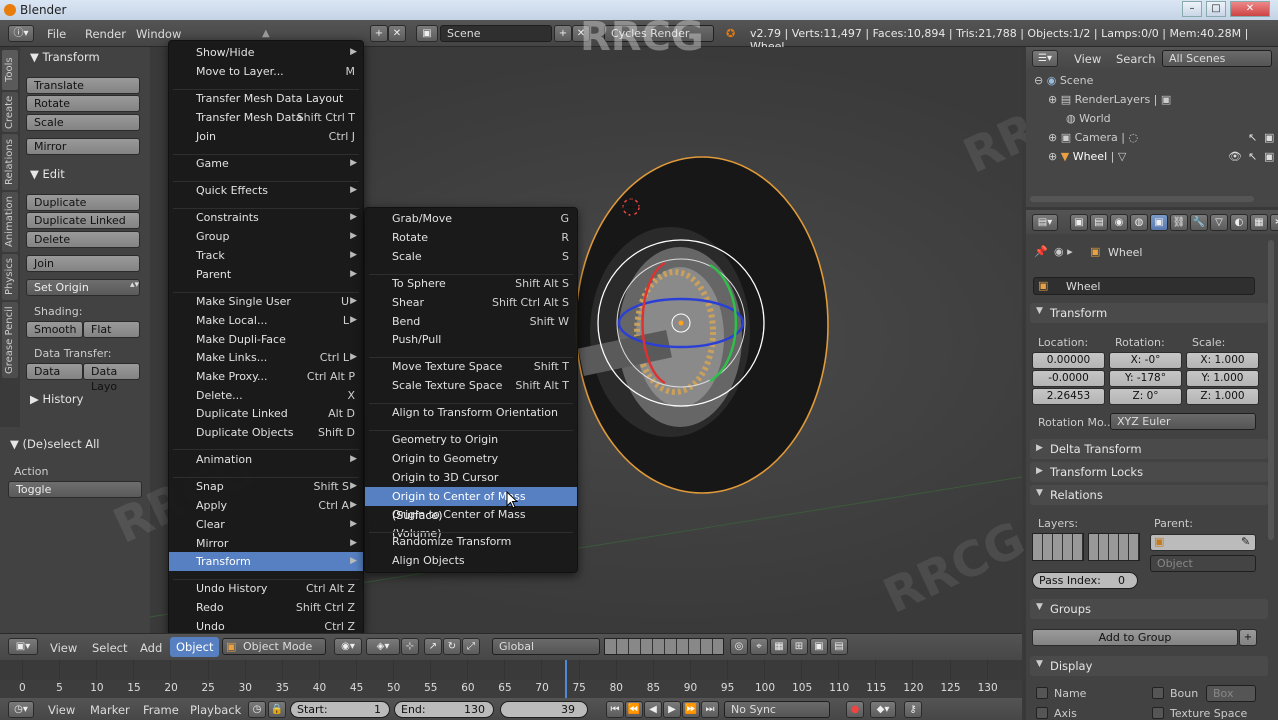 This screenshot has width=1278, height=720. Describe the element at coordinates (56, 34) in the screenshot. I see `menu-file: File` at that location.